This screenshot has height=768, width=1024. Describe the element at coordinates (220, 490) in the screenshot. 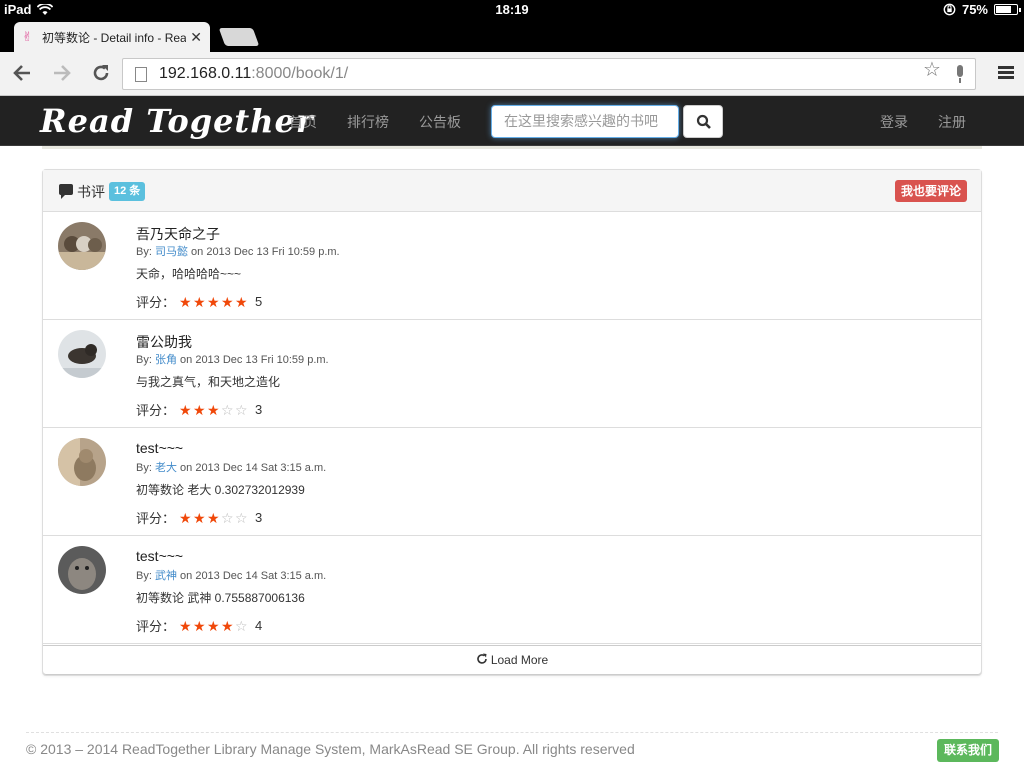

I see `review-body: 初等数论 老大 0.302732012939` at that location.